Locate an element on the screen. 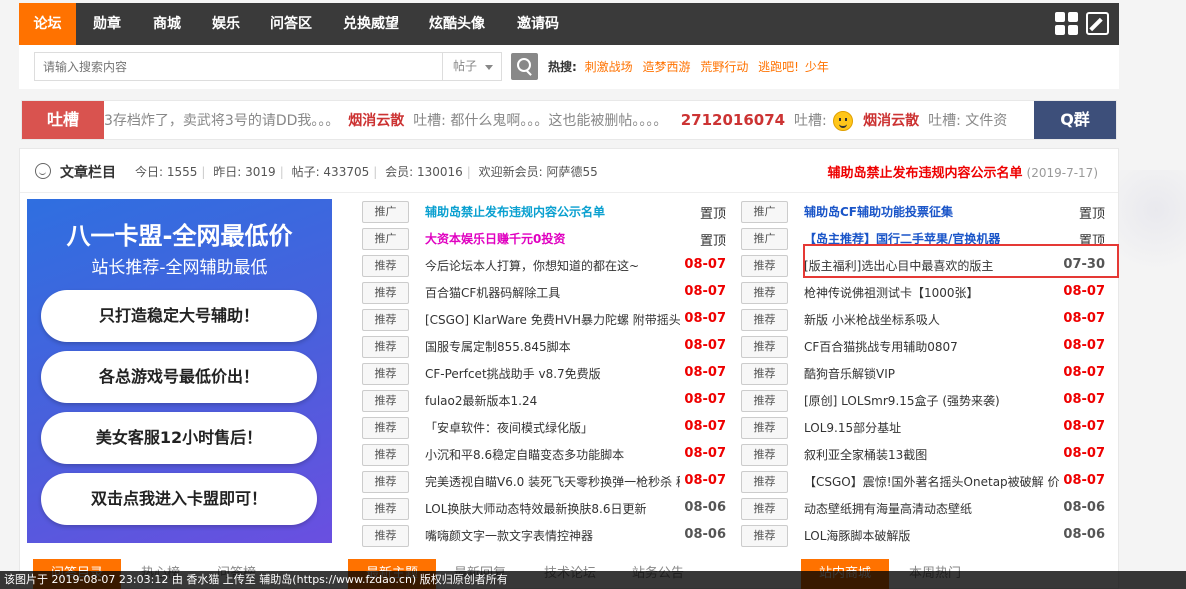 The height and width of the screenshot is (589, 1186). nav-item-medals: 勋章 is located at coordinates (107, 24).